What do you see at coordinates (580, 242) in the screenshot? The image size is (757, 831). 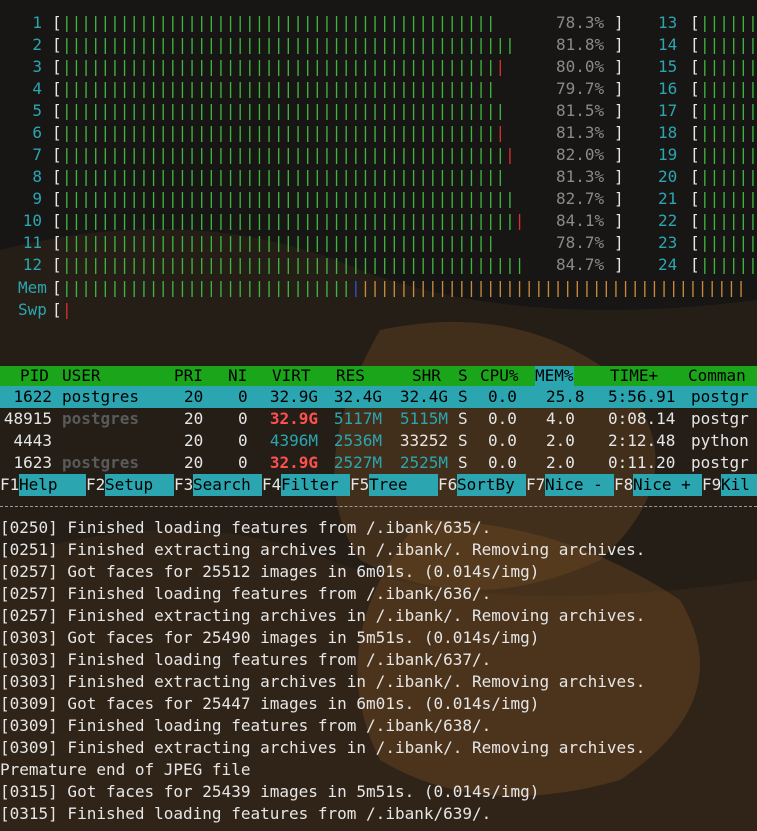 I see `cpu-percent: 78.7%` at bounding box center [580, 242].